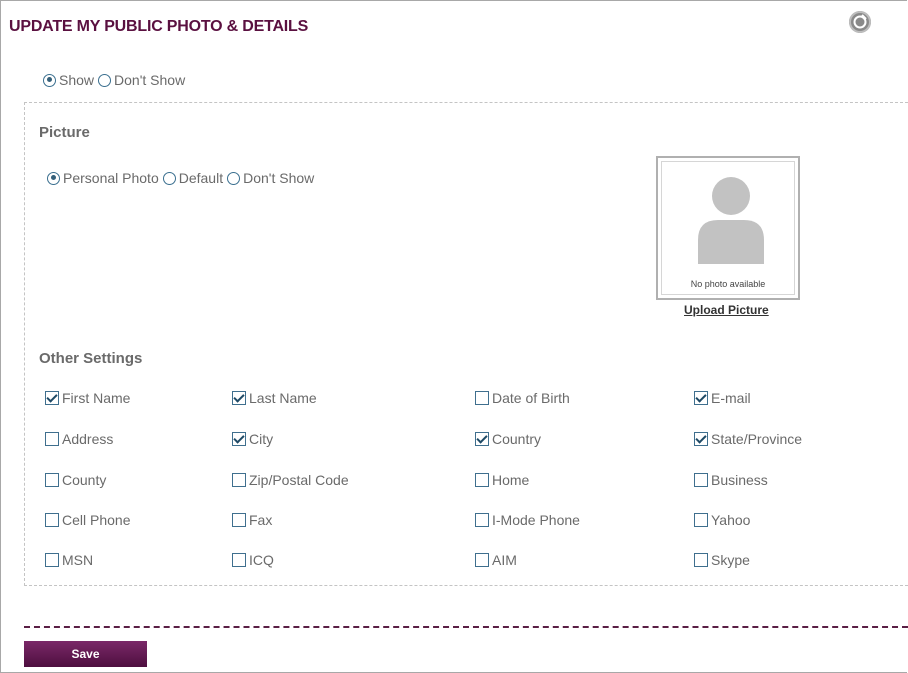 The height and width of the screenshot is (673, 908). What do you see at coordinates (739, 480) in the screenshot?
I see `setting-label: Business` at bounding box center [739, 480].